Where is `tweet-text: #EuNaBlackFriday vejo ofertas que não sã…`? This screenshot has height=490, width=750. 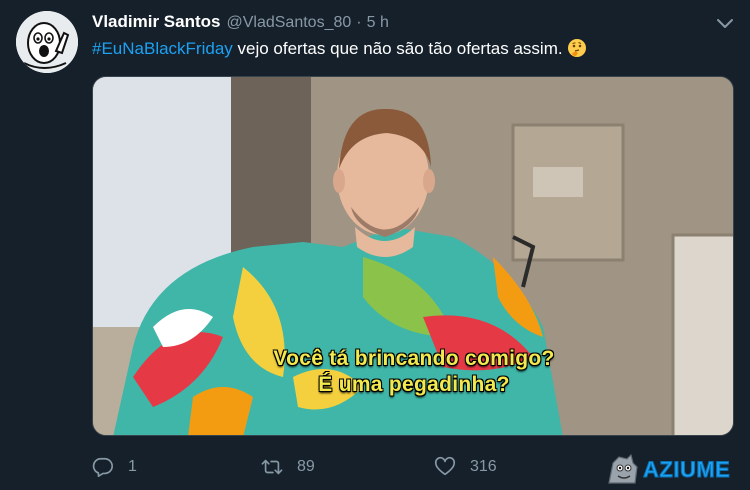
tweet-text: #EuNaBlackFriday vejo ofertas que não sã… is located at coordinates (339, 49).